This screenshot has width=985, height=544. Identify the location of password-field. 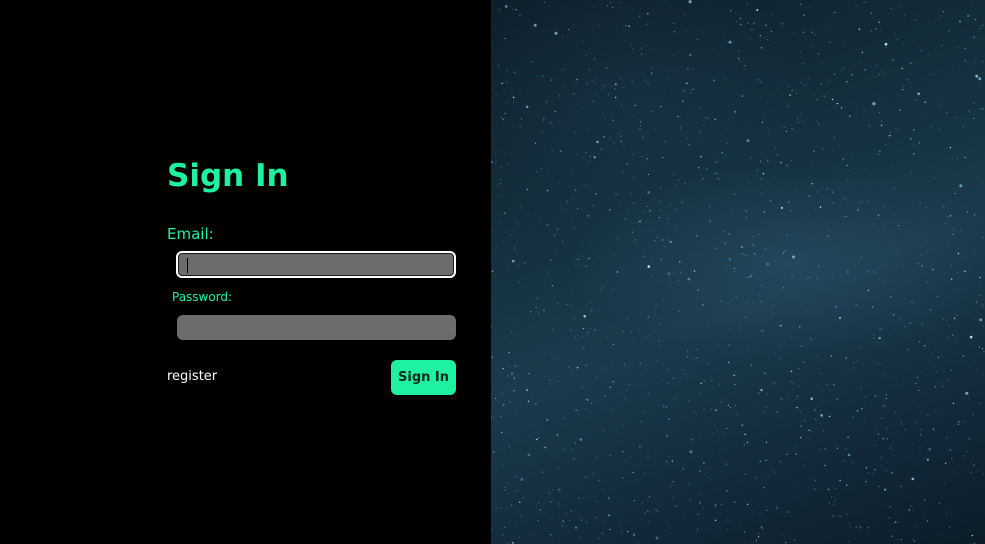
(316, 327).